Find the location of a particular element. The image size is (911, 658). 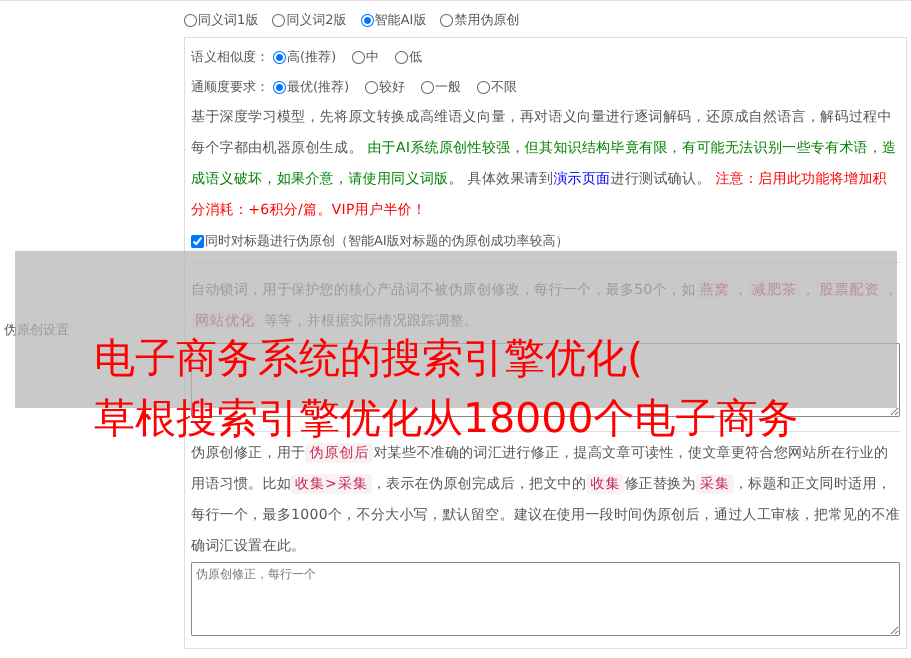

radio-option: 中 is located at coordinates (366, 57).